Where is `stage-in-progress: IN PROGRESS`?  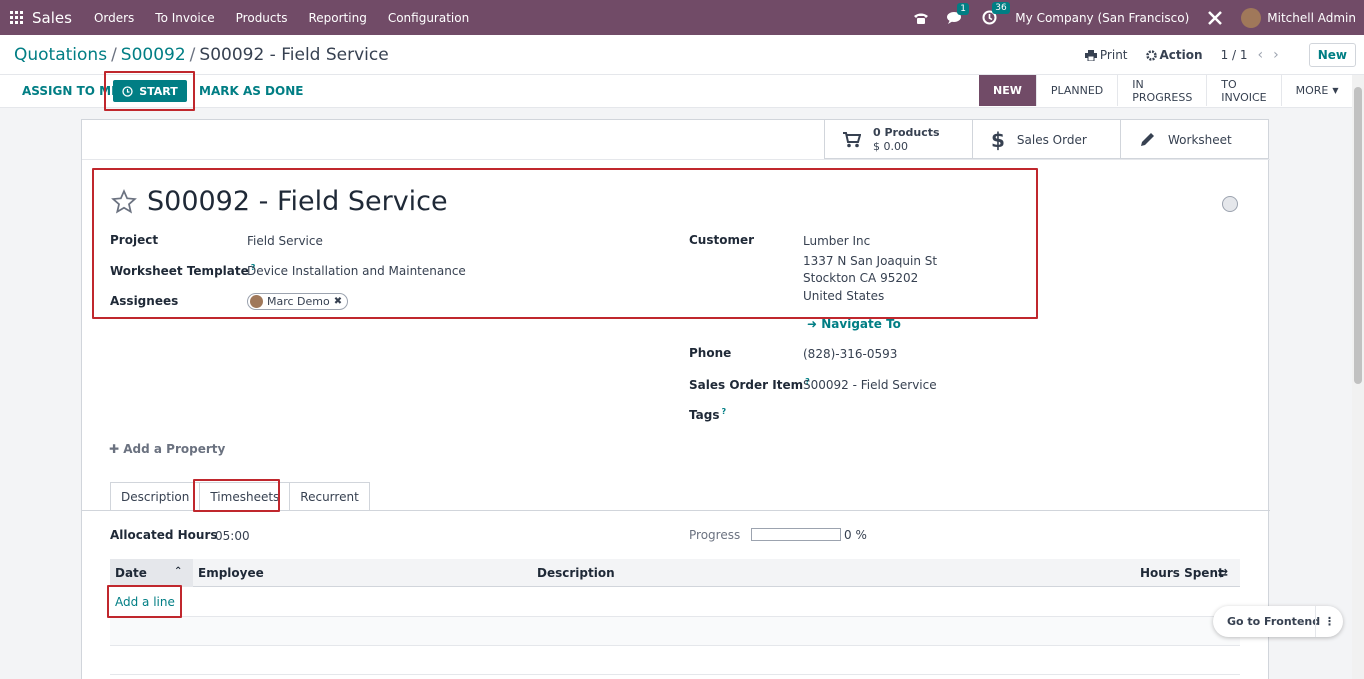 stage-in-progress: IN PROGRESS is located at coordinates (1163, 90).